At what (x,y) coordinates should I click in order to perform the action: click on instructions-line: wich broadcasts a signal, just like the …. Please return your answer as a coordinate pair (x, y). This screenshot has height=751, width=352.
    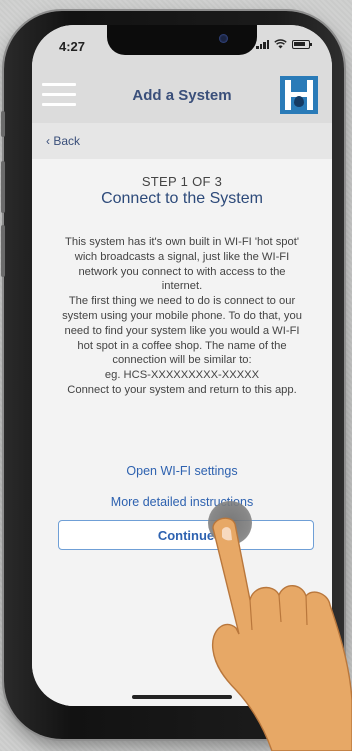
    Looking at the image, I should click on (182, 256).